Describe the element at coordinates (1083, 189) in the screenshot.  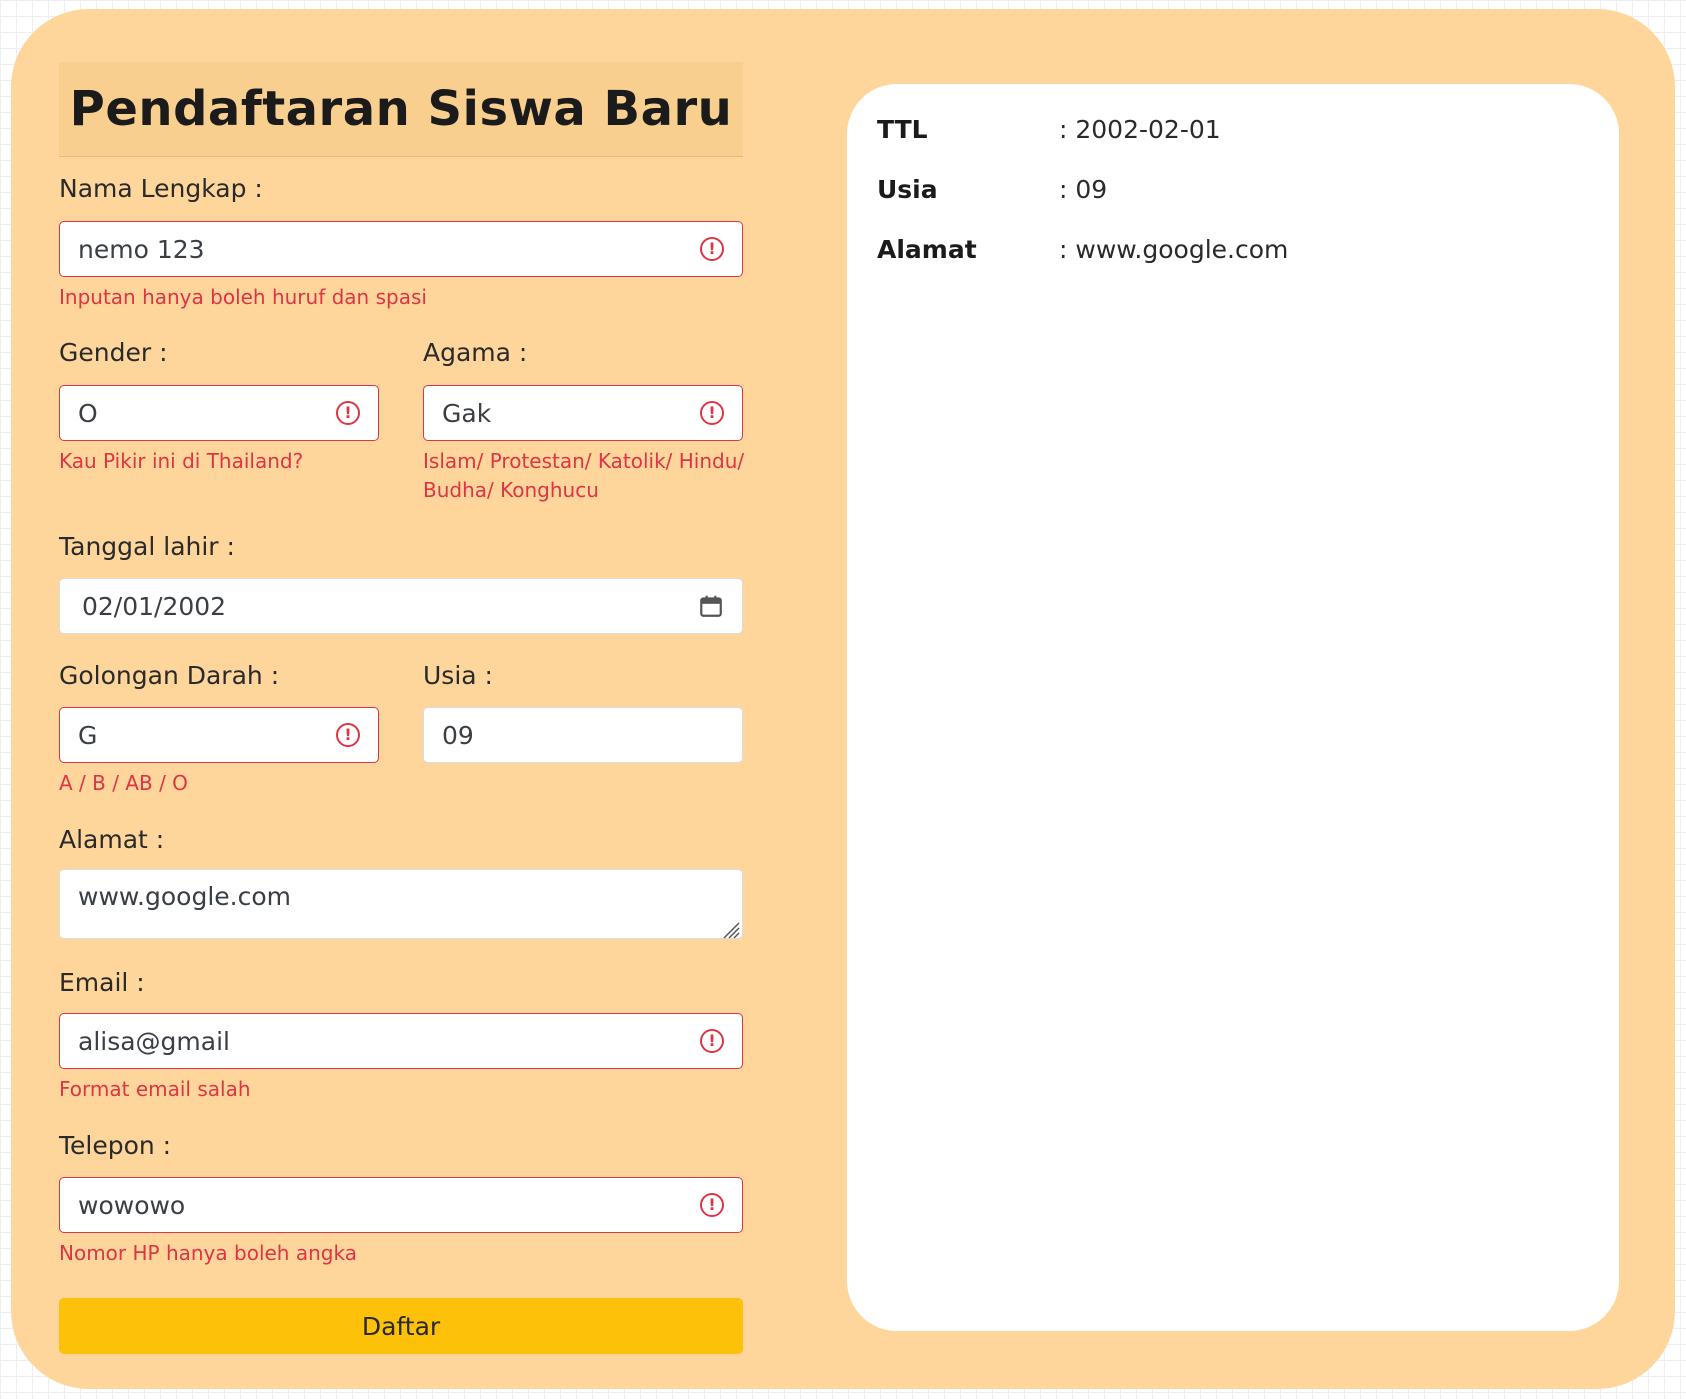
I see `preview-value: : 09` at that location.